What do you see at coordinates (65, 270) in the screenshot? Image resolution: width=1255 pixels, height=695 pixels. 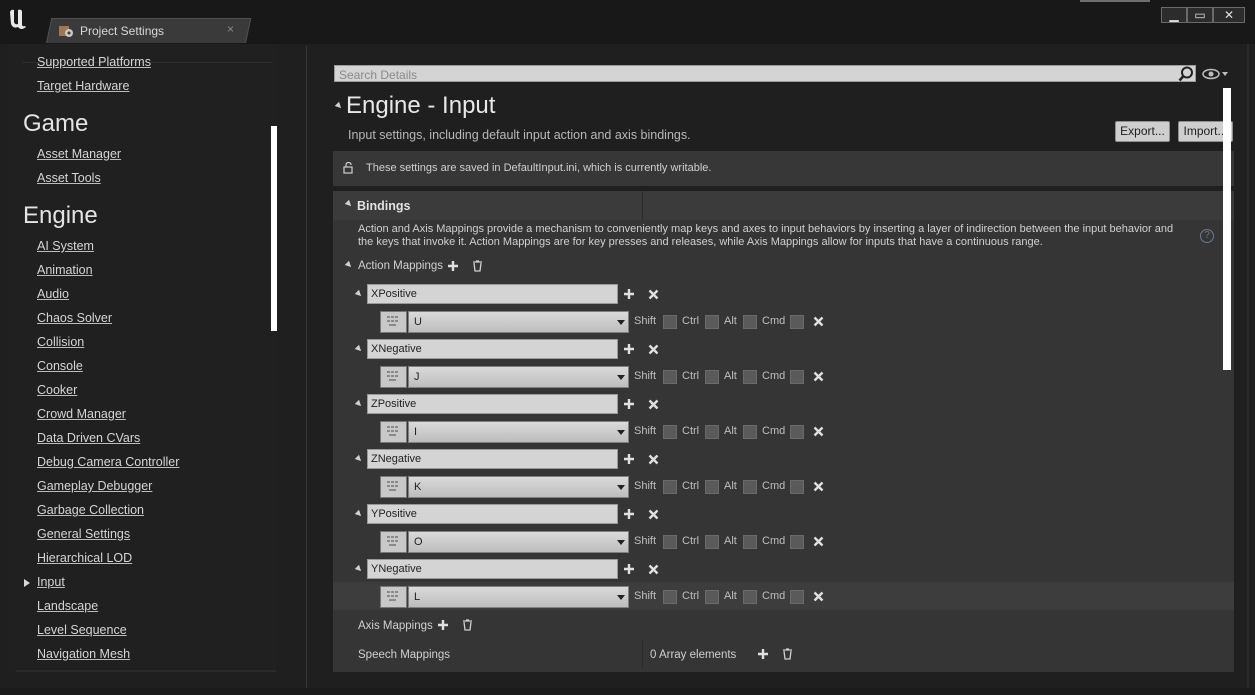 I see `sidebar-item-animation: Animation` at bounding box center [65, 270].